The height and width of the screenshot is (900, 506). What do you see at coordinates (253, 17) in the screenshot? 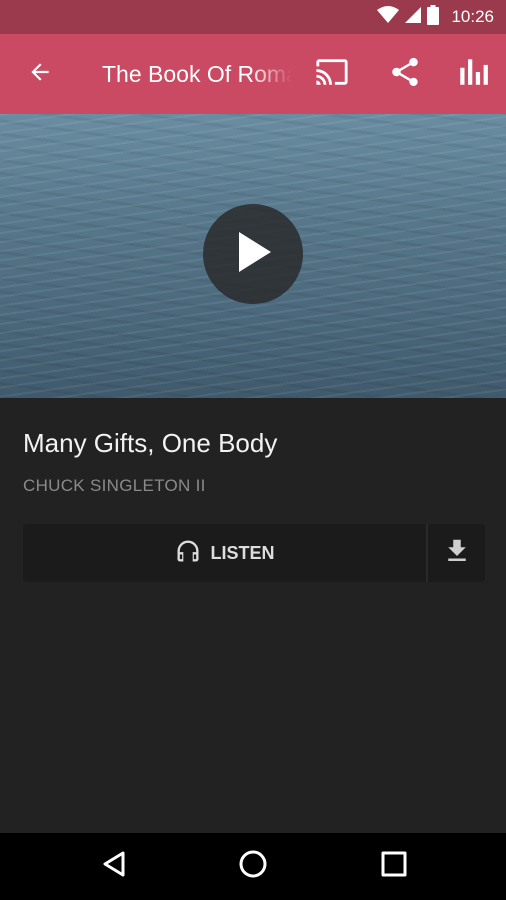
I see `status-bar: 10:26` at bounding box center [253, 17].